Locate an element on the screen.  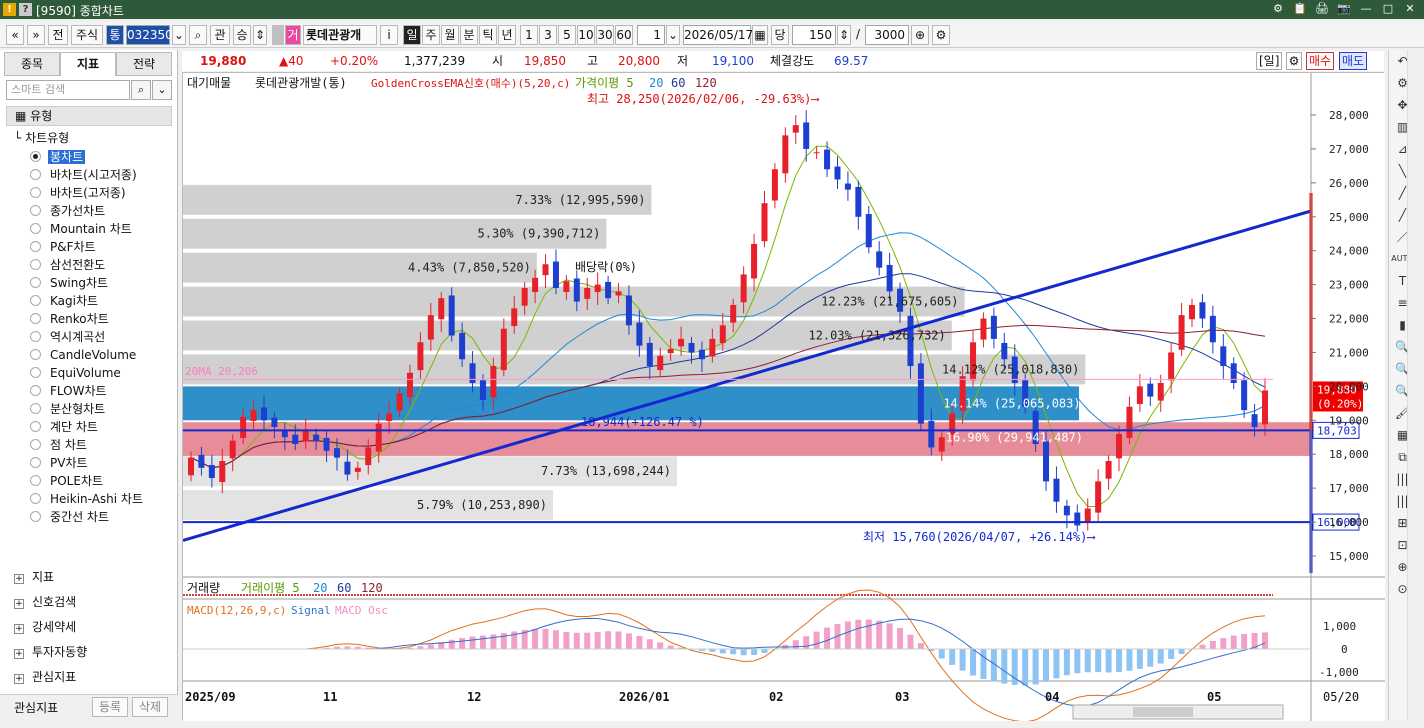
tab-indicator: 지표 is located at coordinates (88, 64).